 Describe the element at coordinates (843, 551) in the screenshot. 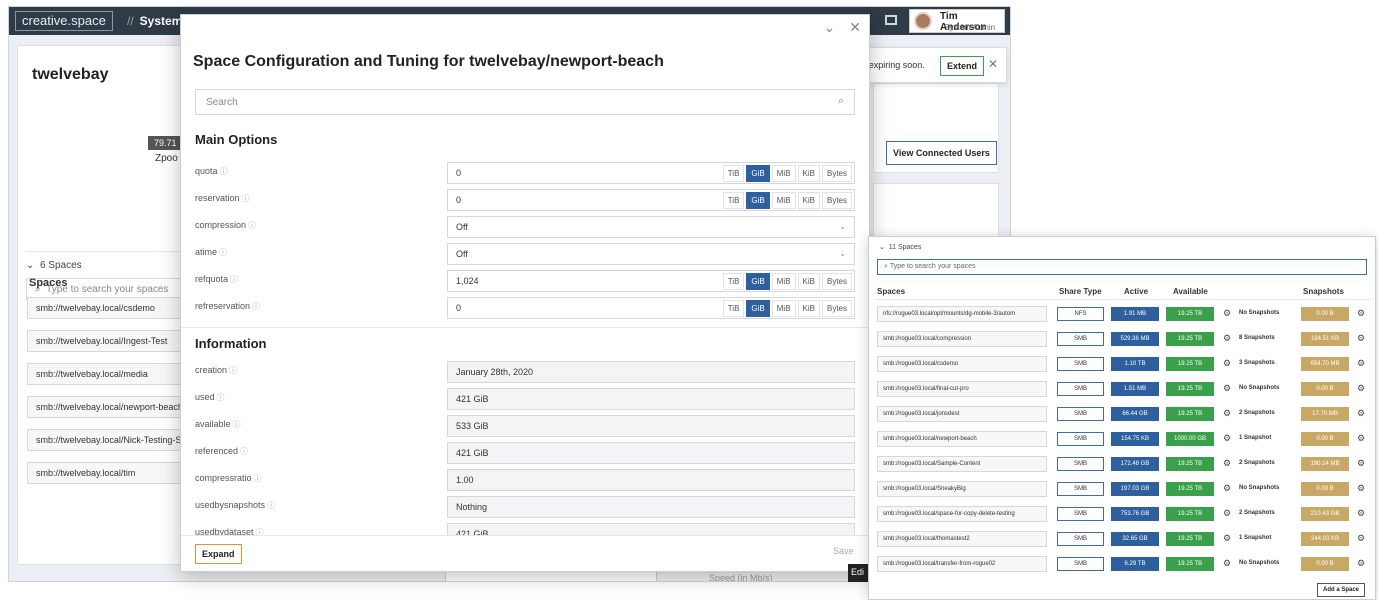

I see `save-button: Save` at that location.